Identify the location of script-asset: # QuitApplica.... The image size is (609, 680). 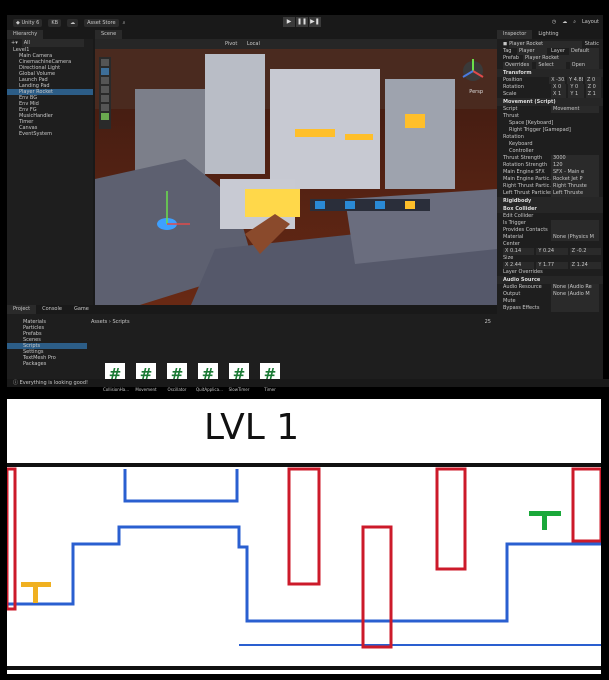
(209, 377).